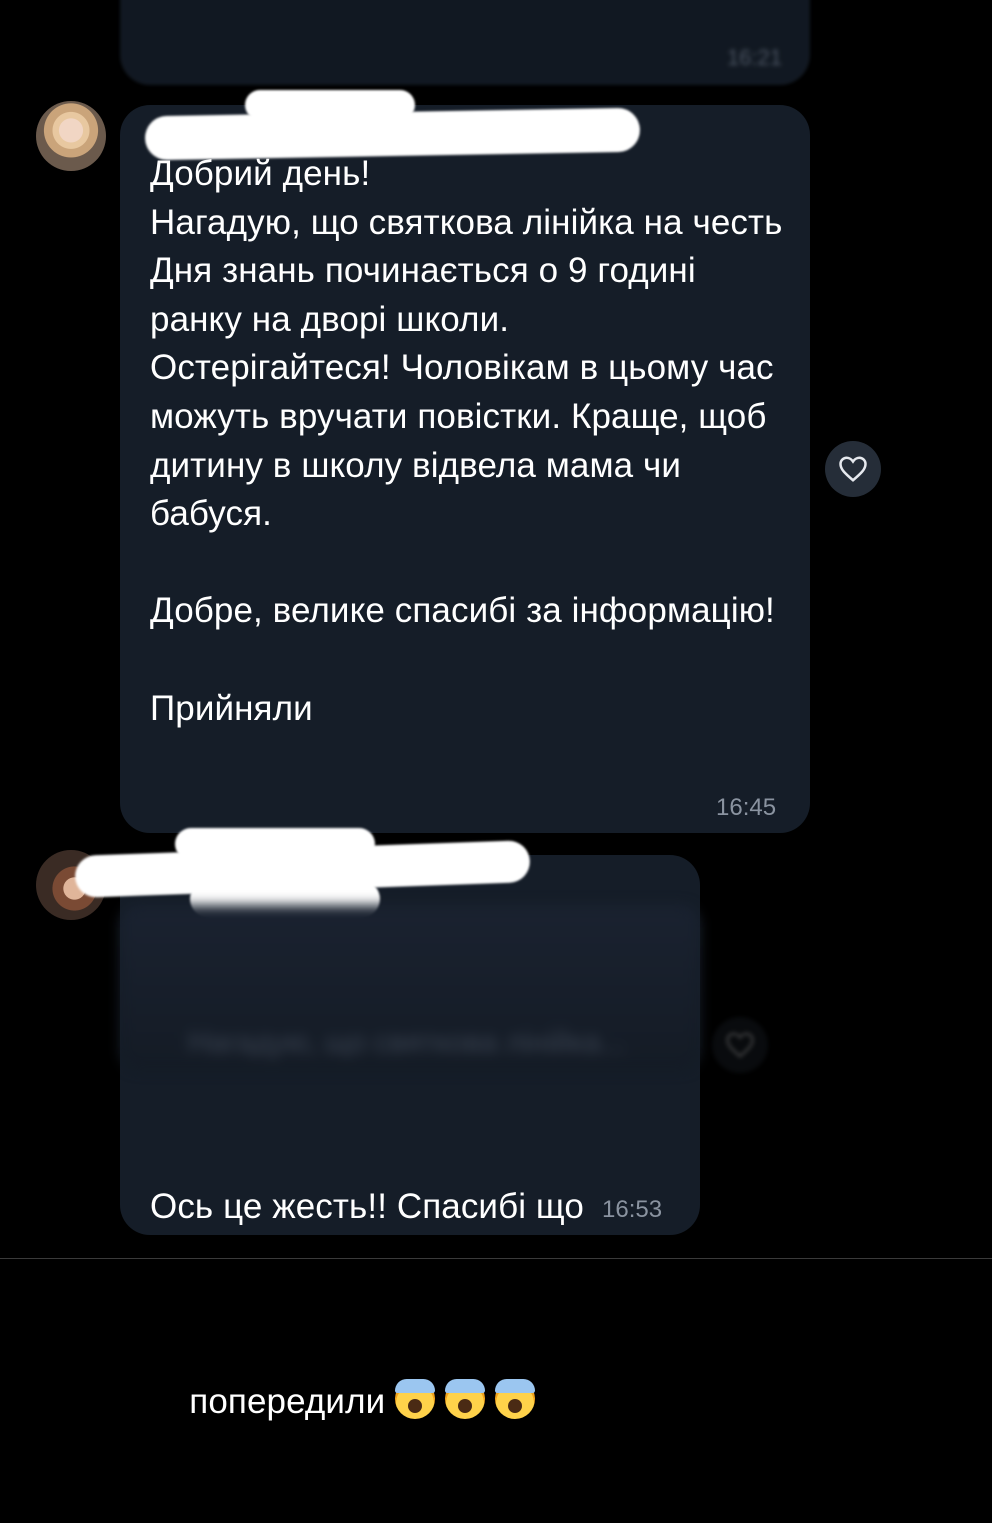  What do you see at coordinates (465, 42) in the screenshot?
I see `previous-message-bubble: 16:21` at bounding box center [465, 42].